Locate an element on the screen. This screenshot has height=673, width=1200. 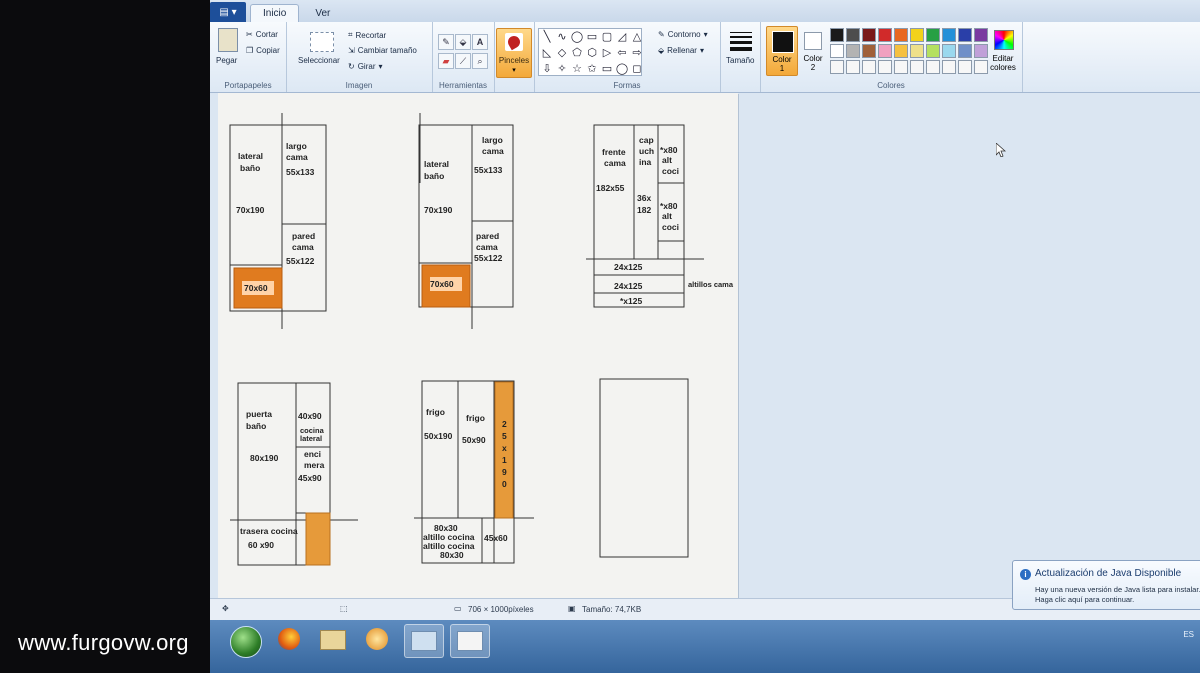
shape-icon: ◺ is located at coordinates (547, 53).